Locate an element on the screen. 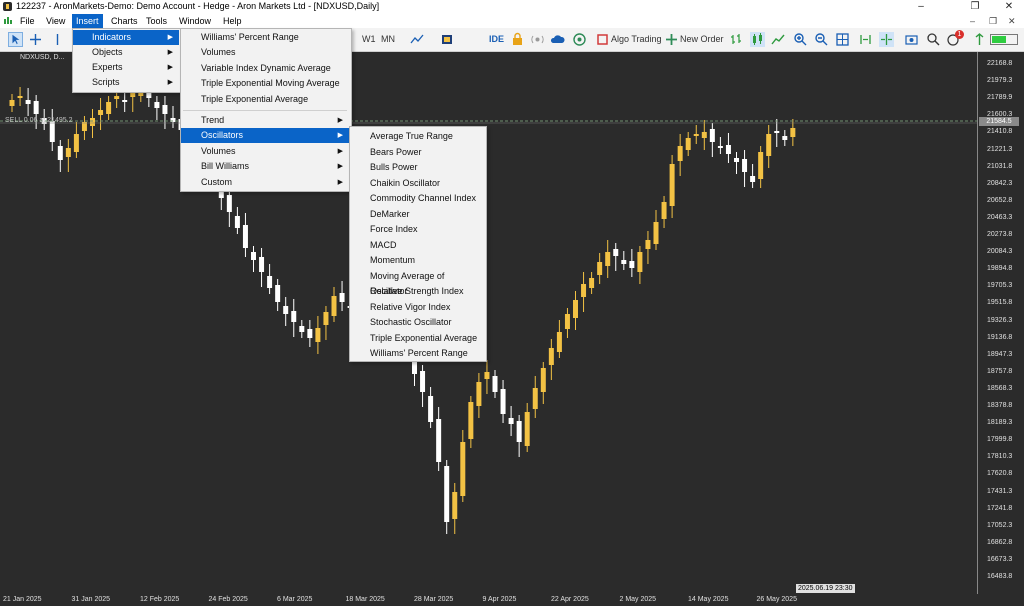 The image size is (1024, 606). candlestick-icon is located at coordinates (757, 39).